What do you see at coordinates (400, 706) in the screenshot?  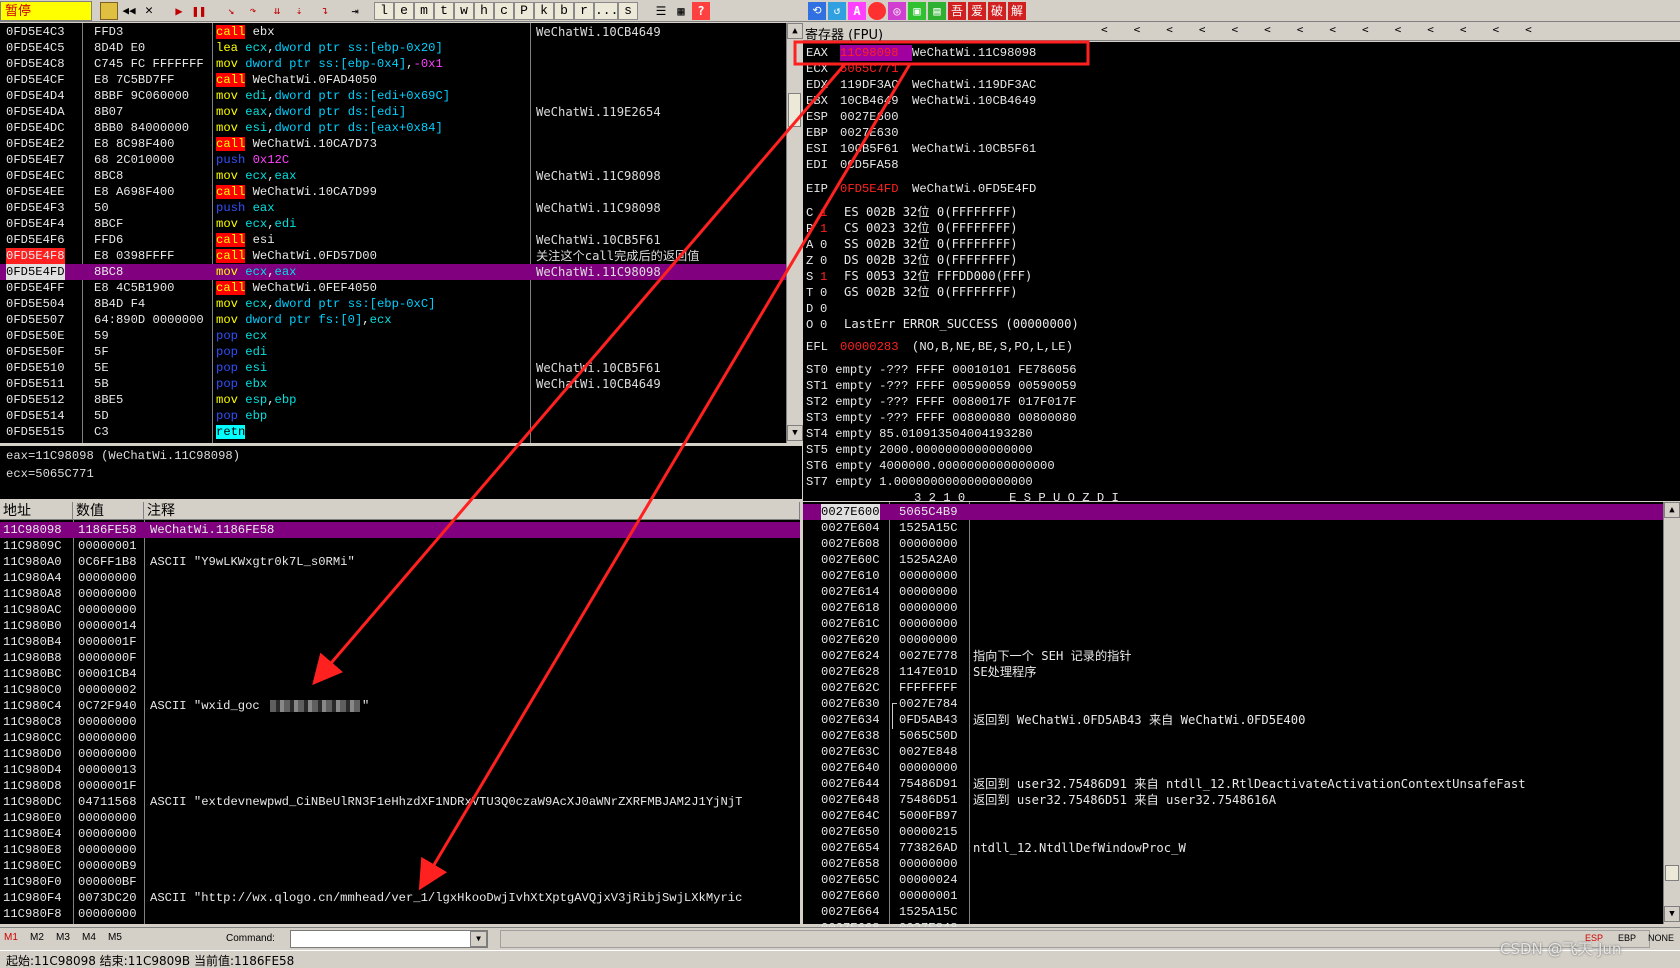 I see `dump-row: 11C980C4 0C72F940 ASCII "wxid_goc "` at bounding box center [400, 706].